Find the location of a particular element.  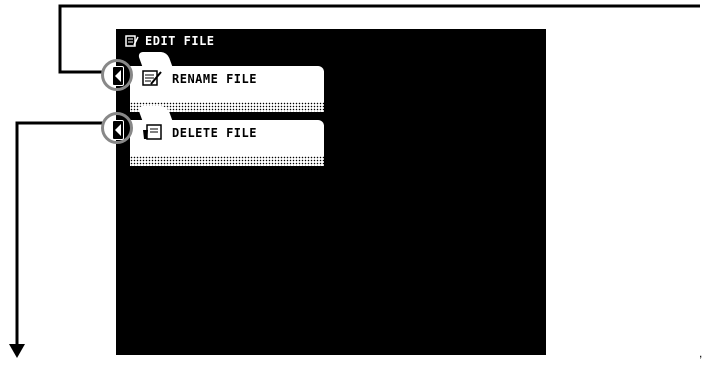

screen-title-text: EDIT FILE is located at coordinates (180, 41).